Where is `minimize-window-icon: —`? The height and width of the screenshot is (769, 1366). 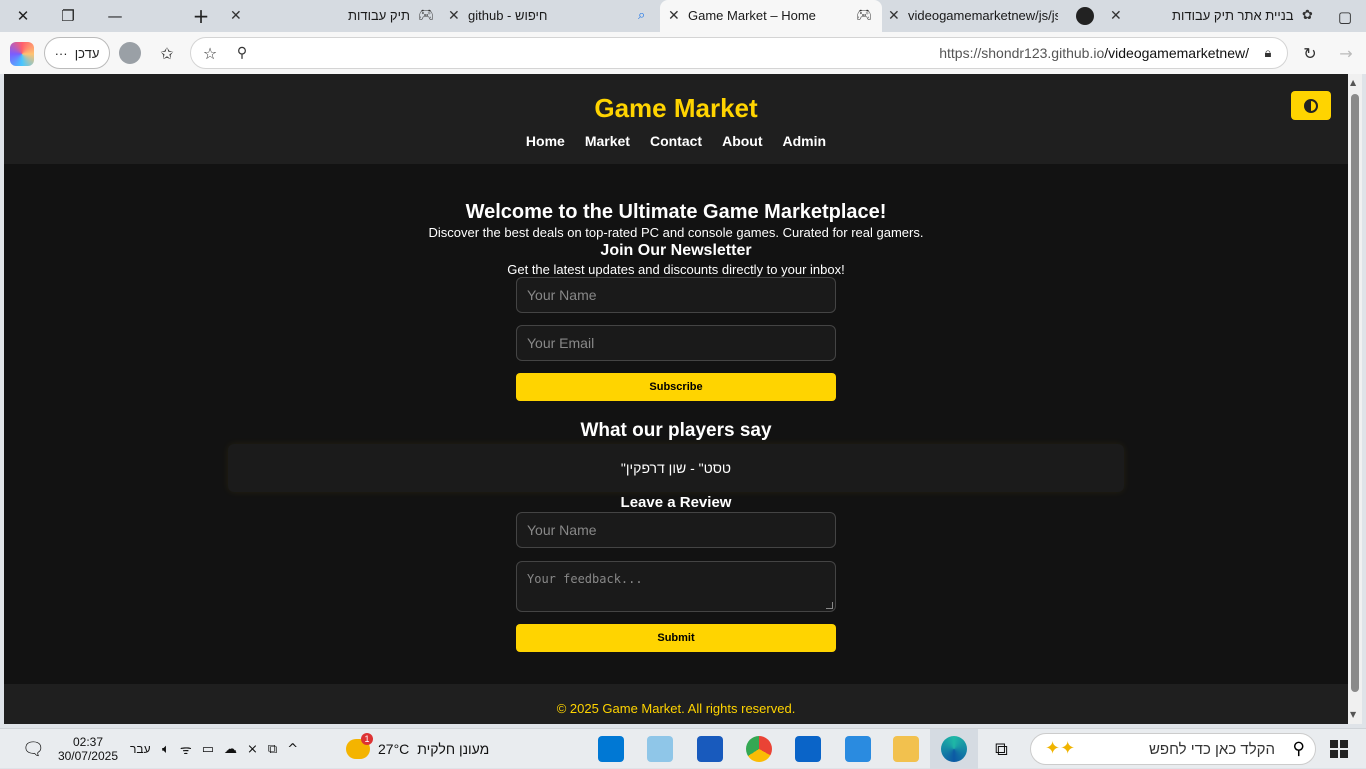 minimize-window-icon: — is located at coordinates (115, 16).